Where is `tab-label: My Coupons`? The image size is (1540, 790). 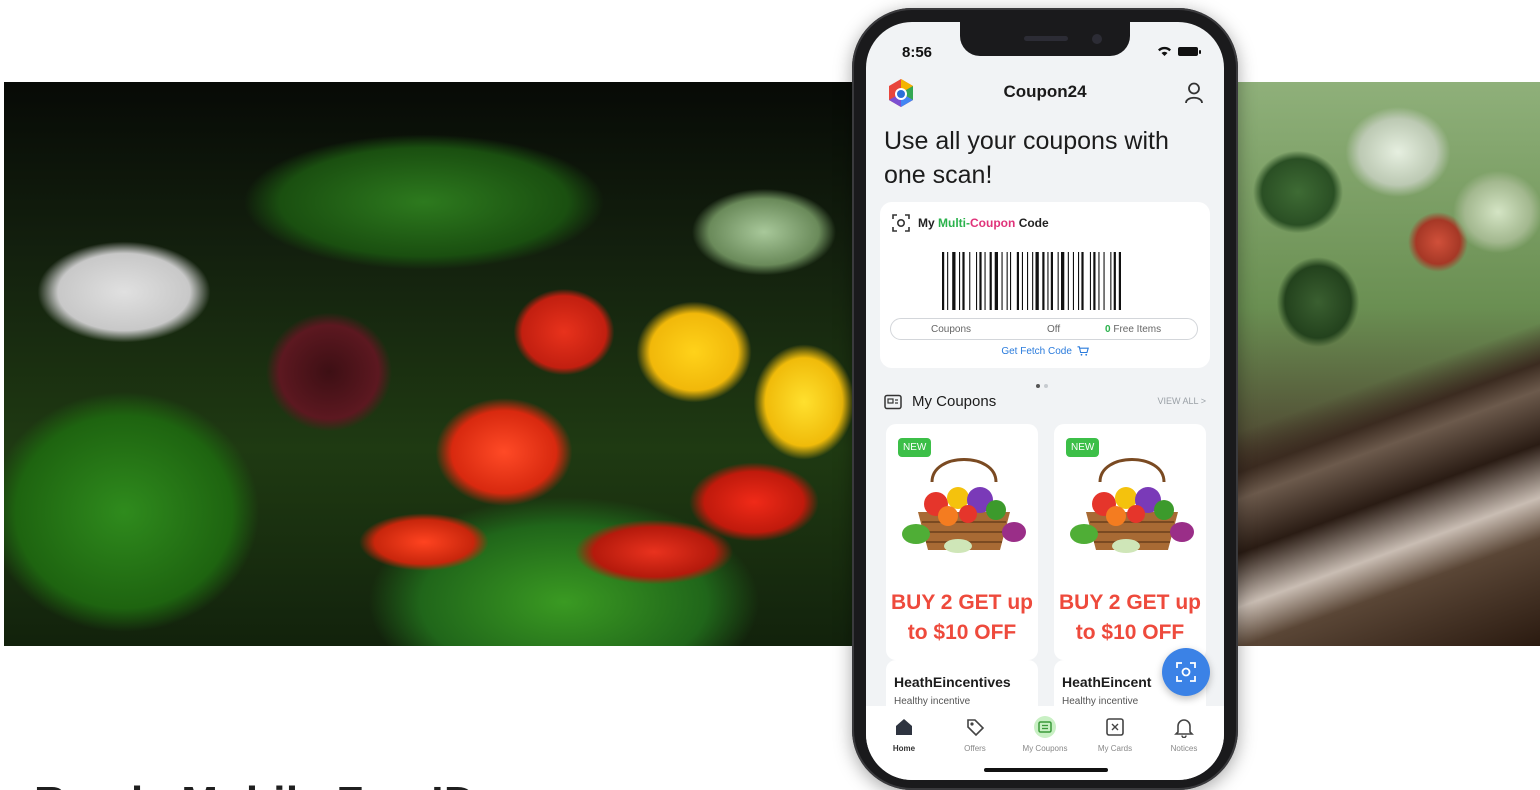 tab-label: My Coupons is located at coordinates (1045, 748).